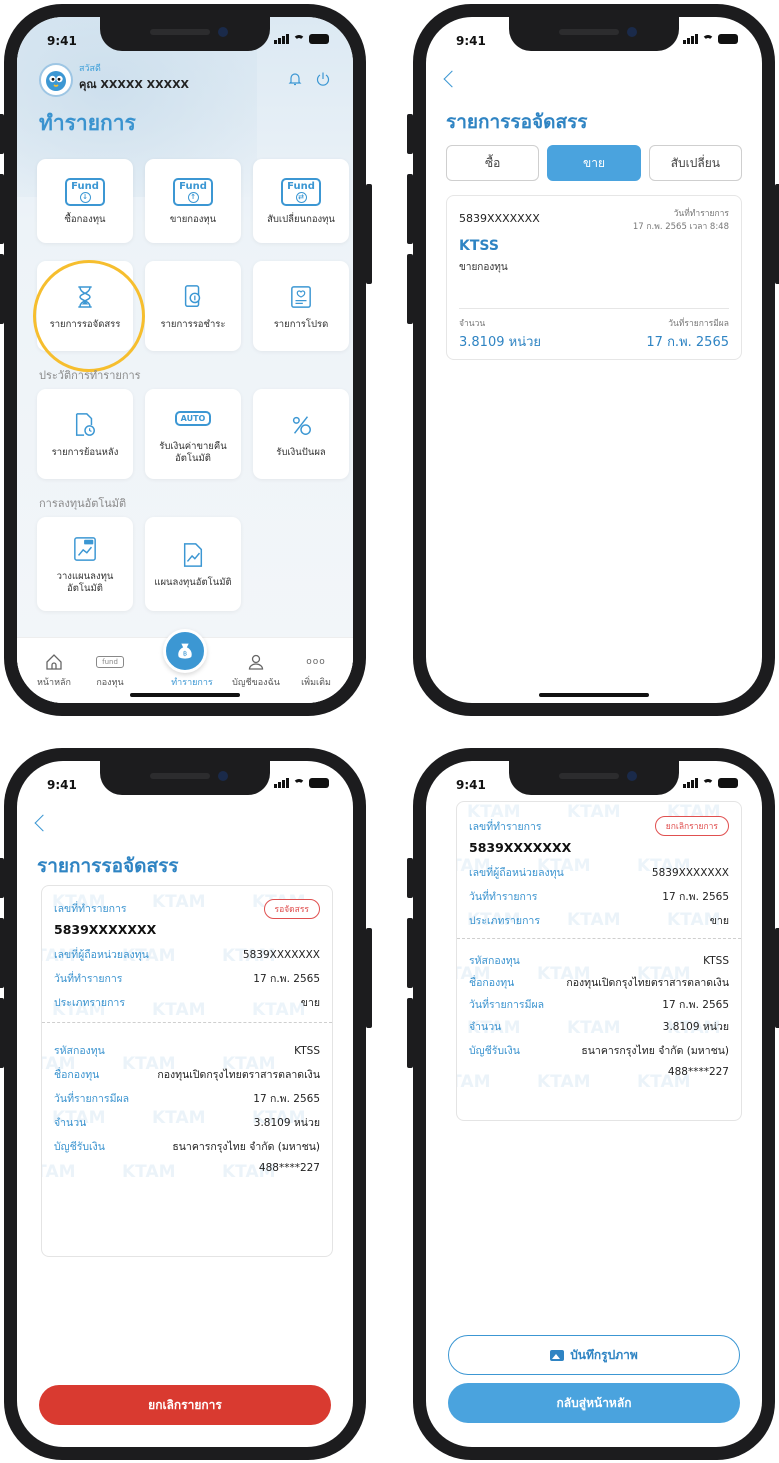 Image resolution: width=779 pixels, height=1463 pixels. What do you see at coordinates (594, 1403) in the screenshot?
I see `back-to-home-button: กลับสู่หน้าหลัก` at bounding box center [594, 1403].